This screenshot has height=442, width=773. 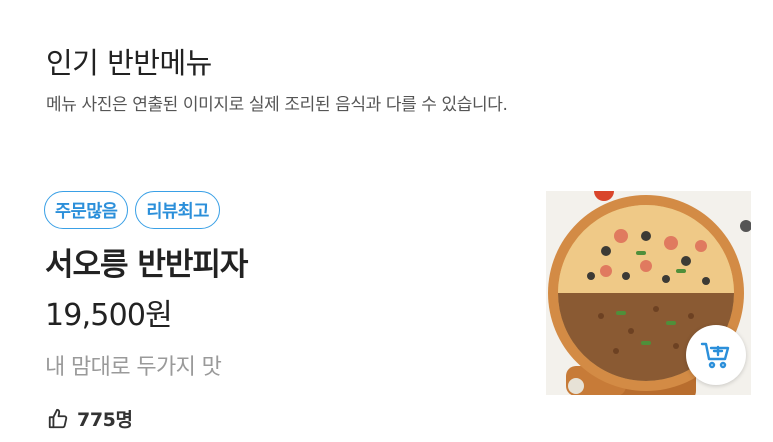 I want to click on like-count: 775명, so click(x=90, y=418).